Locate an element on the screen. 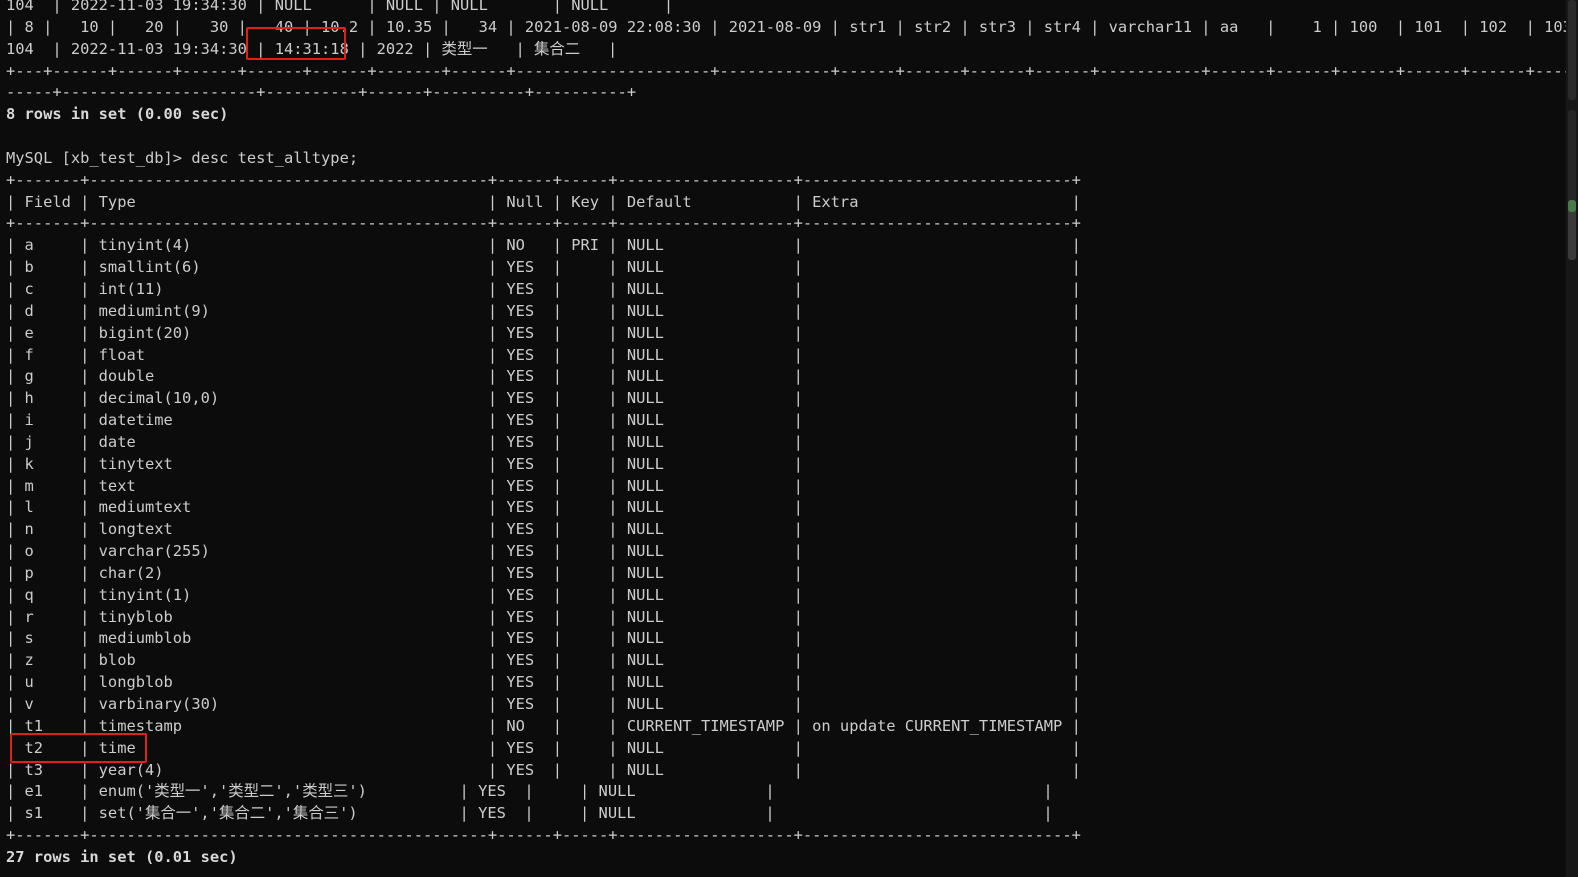  scrollbar-thumb is located at coordinates (1572, 50).